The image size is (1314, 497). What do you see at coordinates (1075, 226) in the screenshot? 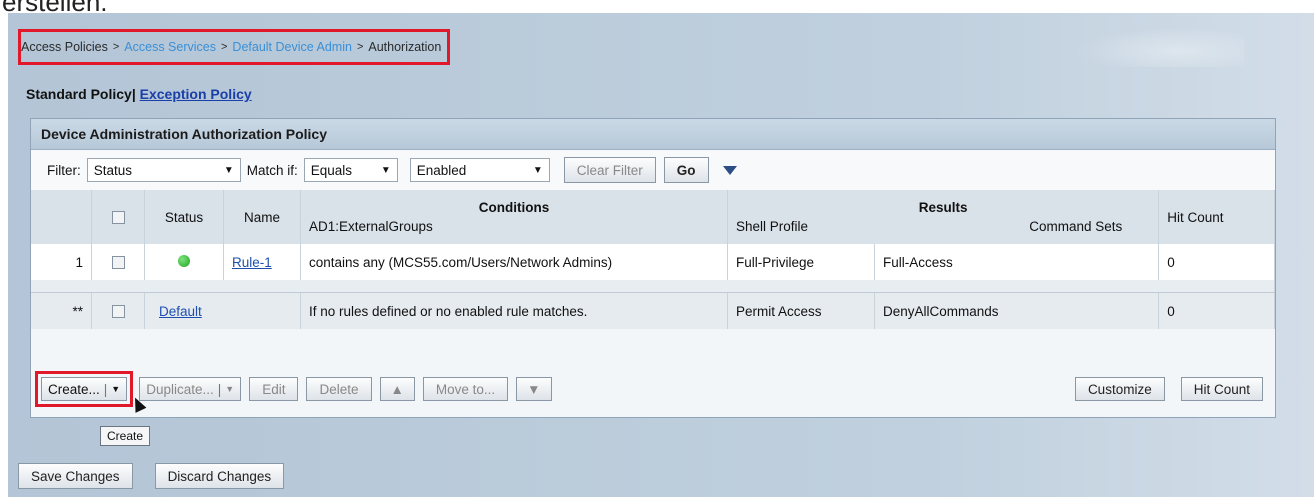
I see `header-command-sets: Command Sets` at bounding box center [1075, 226].